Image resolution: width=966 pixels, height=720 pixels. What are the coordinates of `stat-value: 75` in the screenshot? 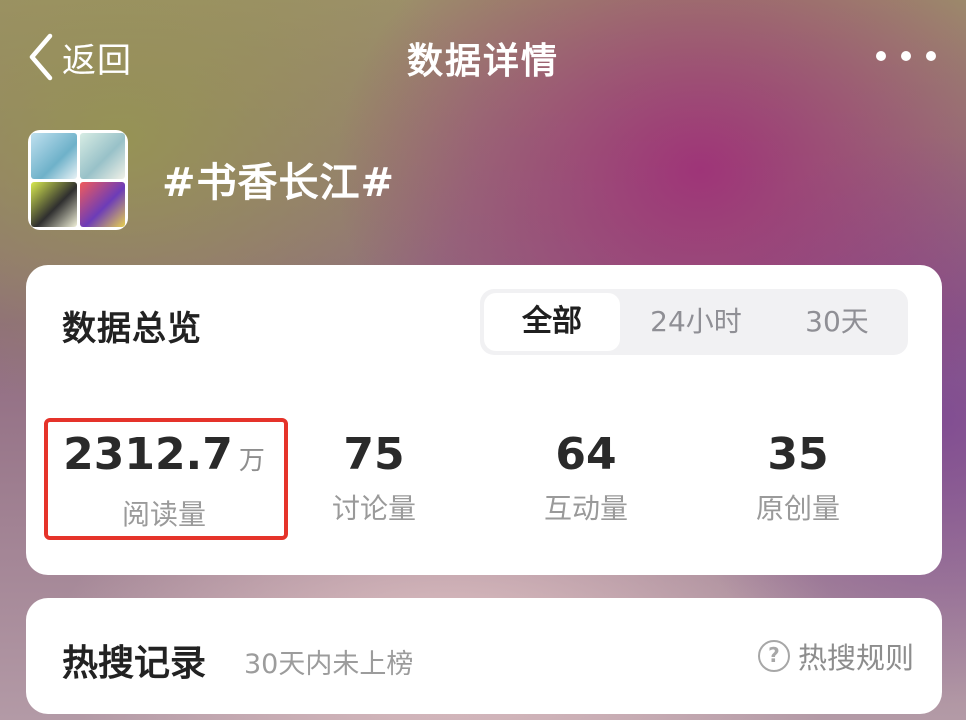 It's located at (374, 454).